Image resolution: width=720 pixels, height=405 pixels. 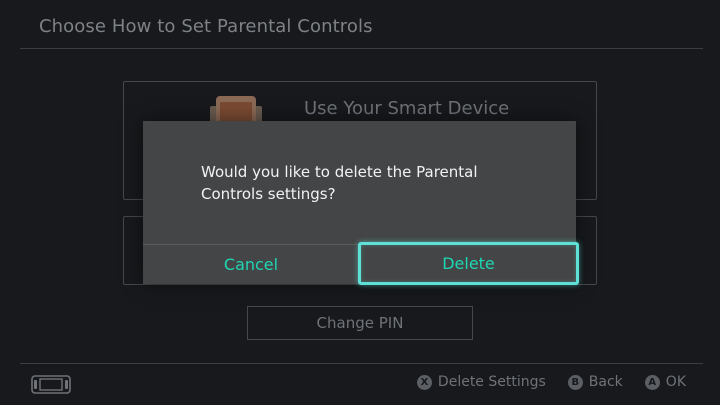 What do you see at coordinates (407, 108) in the screenshot?
I see `smart-device-label: Use Your Smart Device` at bounding box center [407, 108].